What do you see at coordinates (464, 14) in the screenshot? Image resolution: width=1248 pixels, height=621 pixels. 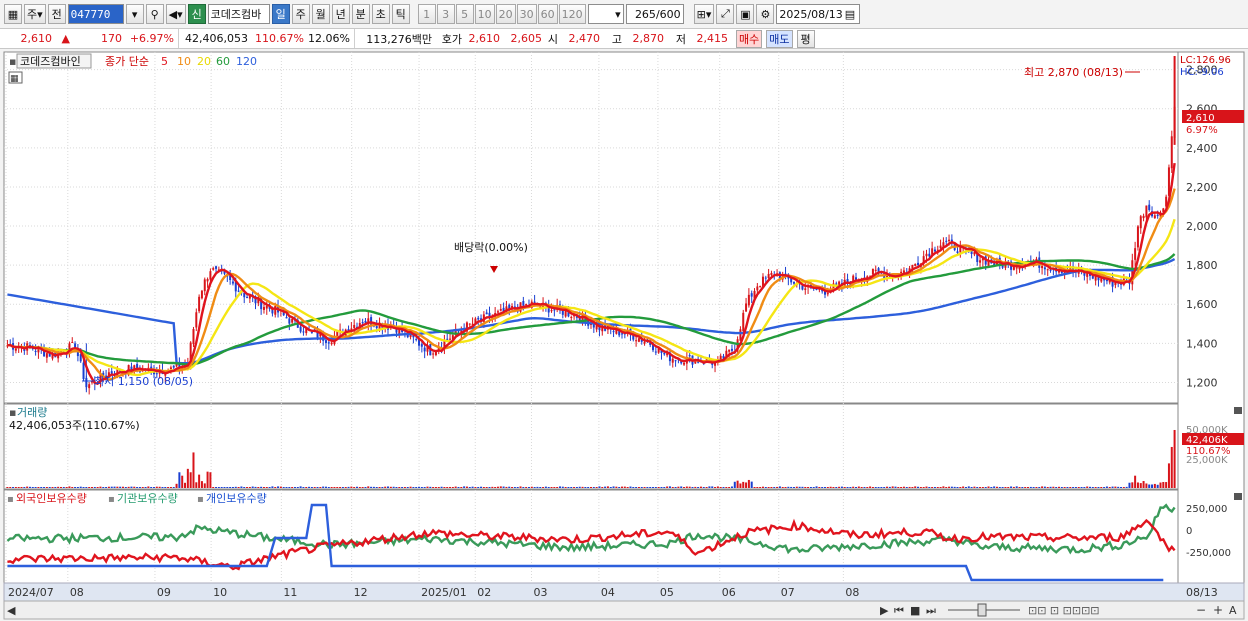 I see `interval-button: 5` at bounding box center [464, 14].